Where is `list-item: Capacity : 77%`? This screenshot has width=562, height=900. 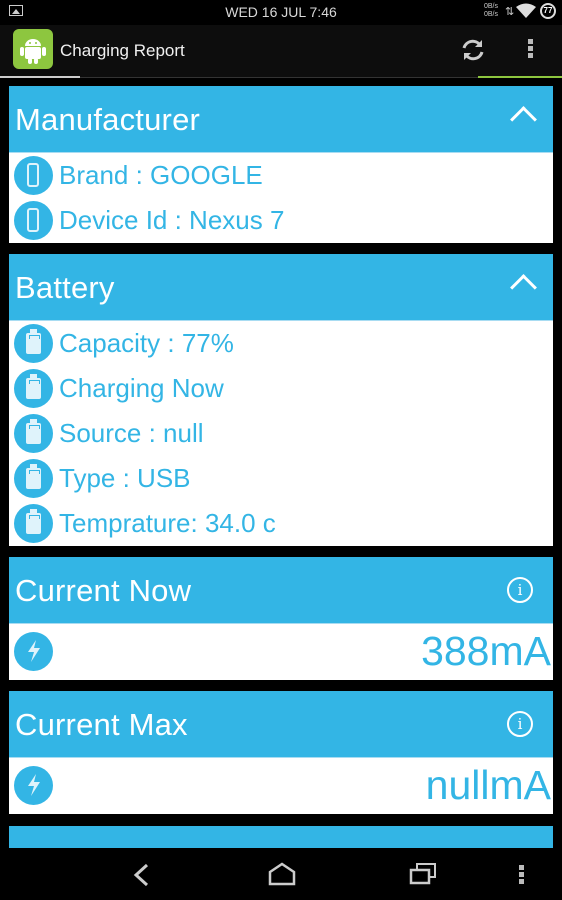
list-item: Capacity : 77% is located at coordinates (281, 343).